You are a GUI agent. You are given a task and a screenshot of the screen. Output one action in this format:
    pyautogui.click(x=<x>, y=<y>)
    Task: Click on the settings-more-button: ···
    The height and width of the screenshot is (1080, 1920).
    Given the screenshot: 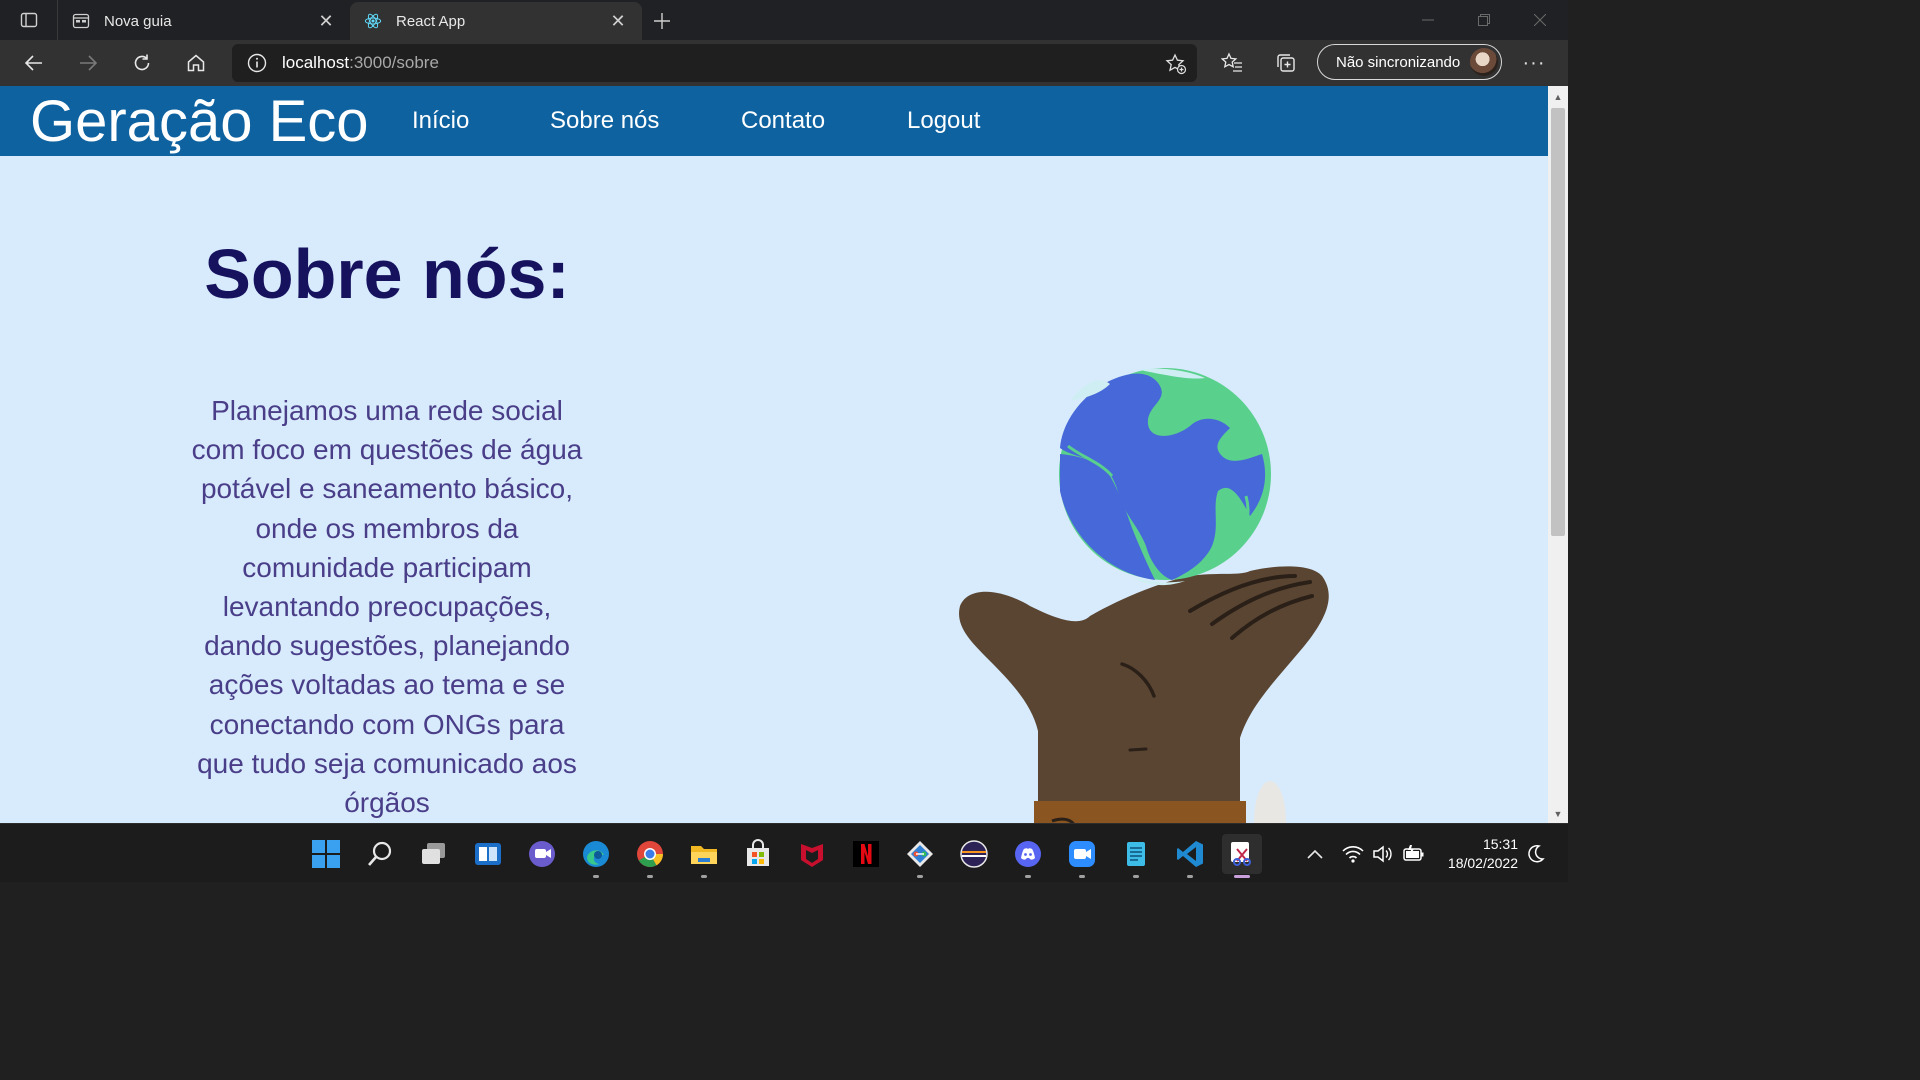 What is the action you would take?
    pyautogui.click(x=1534, y=63)
    